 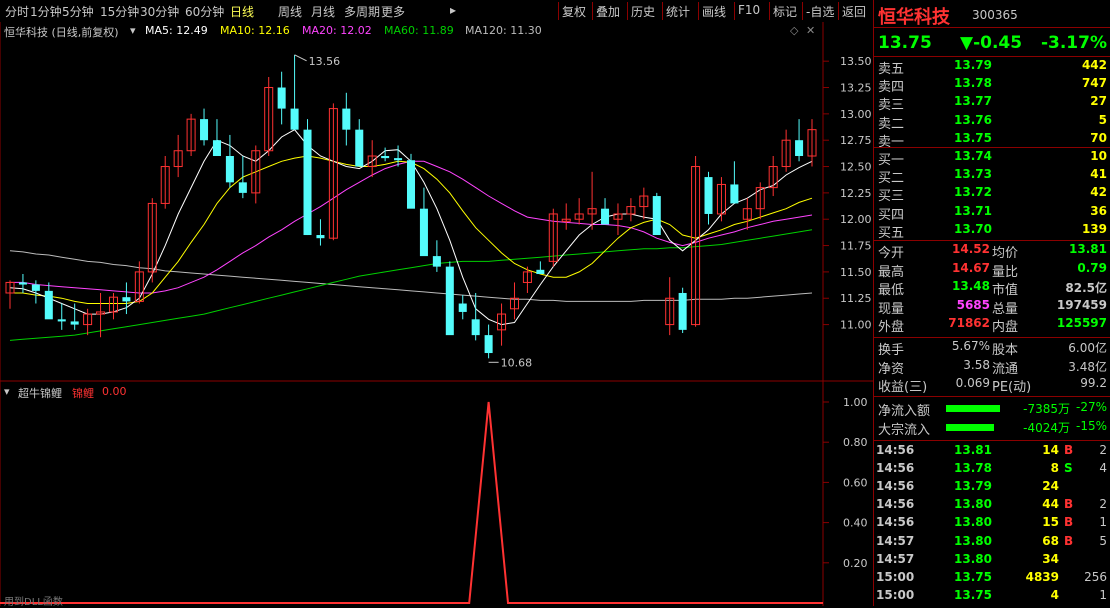 I want to click on bid-label: 买五, so click(x=891, y=233).